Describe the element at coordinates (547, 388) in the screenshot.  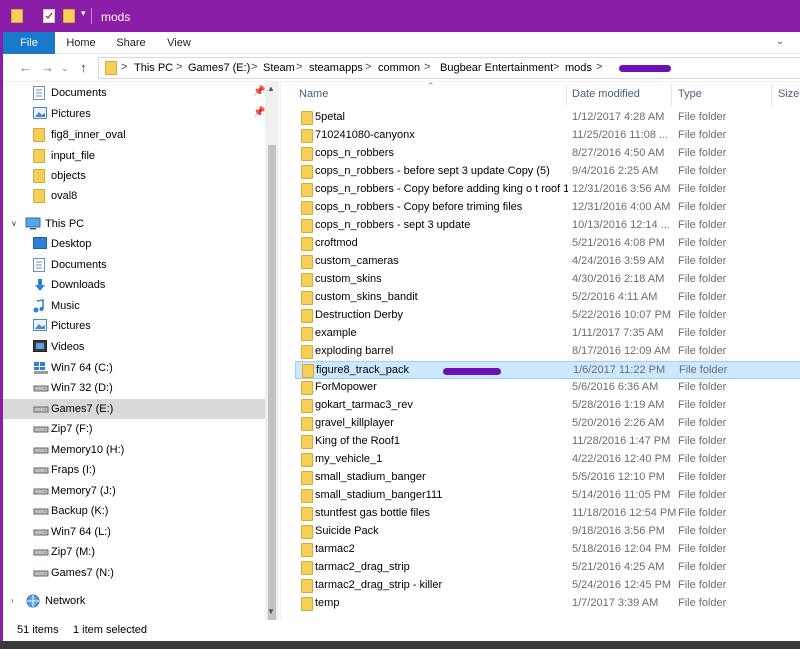
I see `table-row: ForMopower 5/6/2016 6:36 AM File folder` at that location.